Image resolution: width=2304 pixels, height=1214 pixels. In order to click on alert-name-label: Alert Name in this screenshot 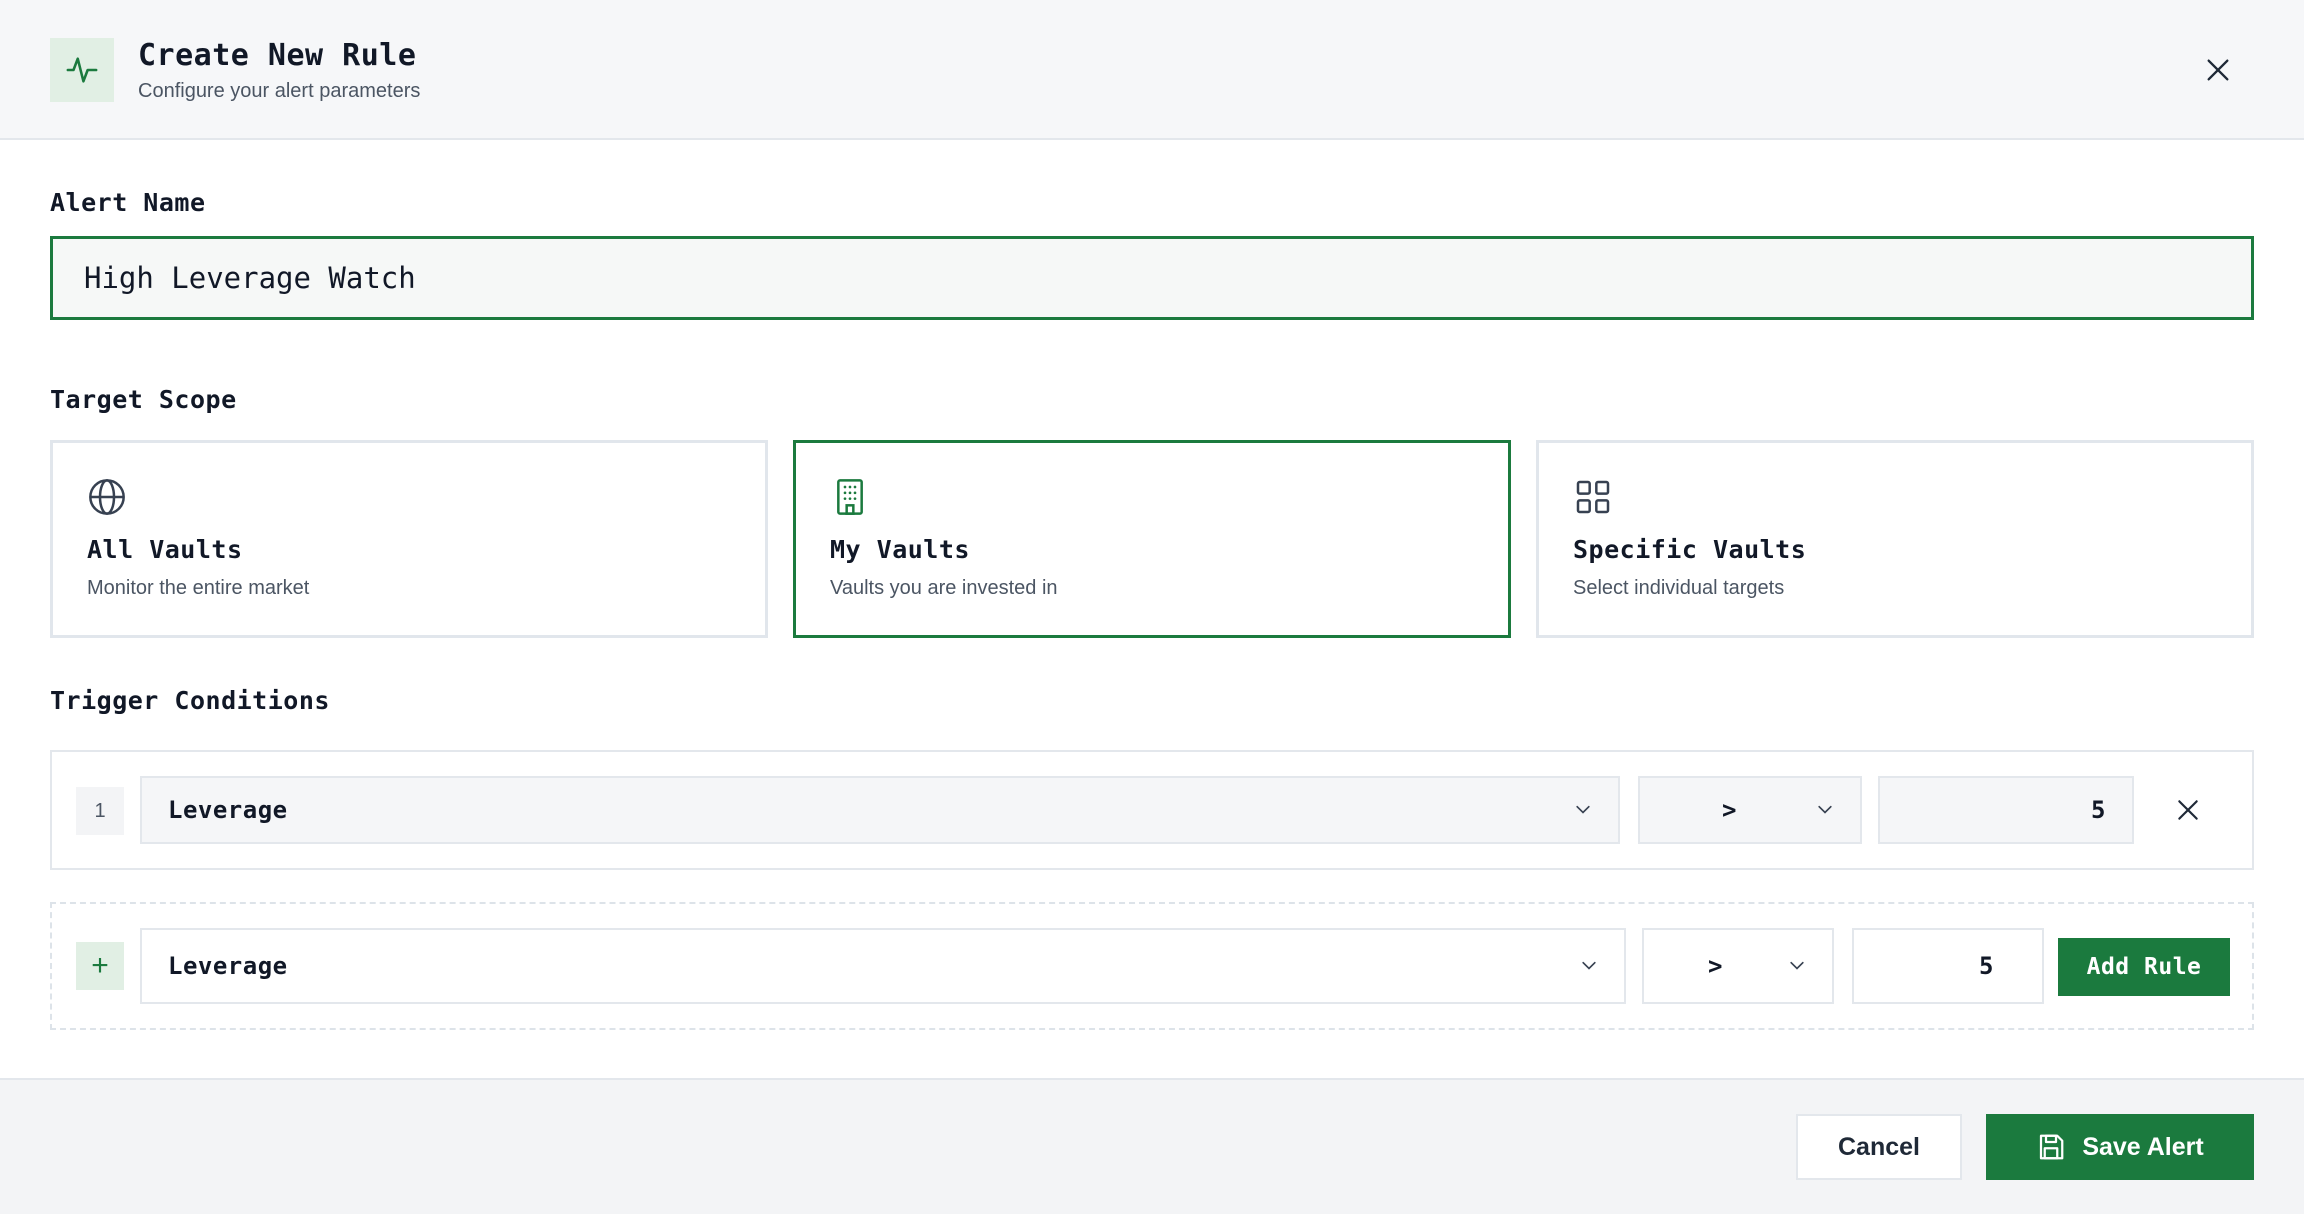, I will do `click(128, 202)`.